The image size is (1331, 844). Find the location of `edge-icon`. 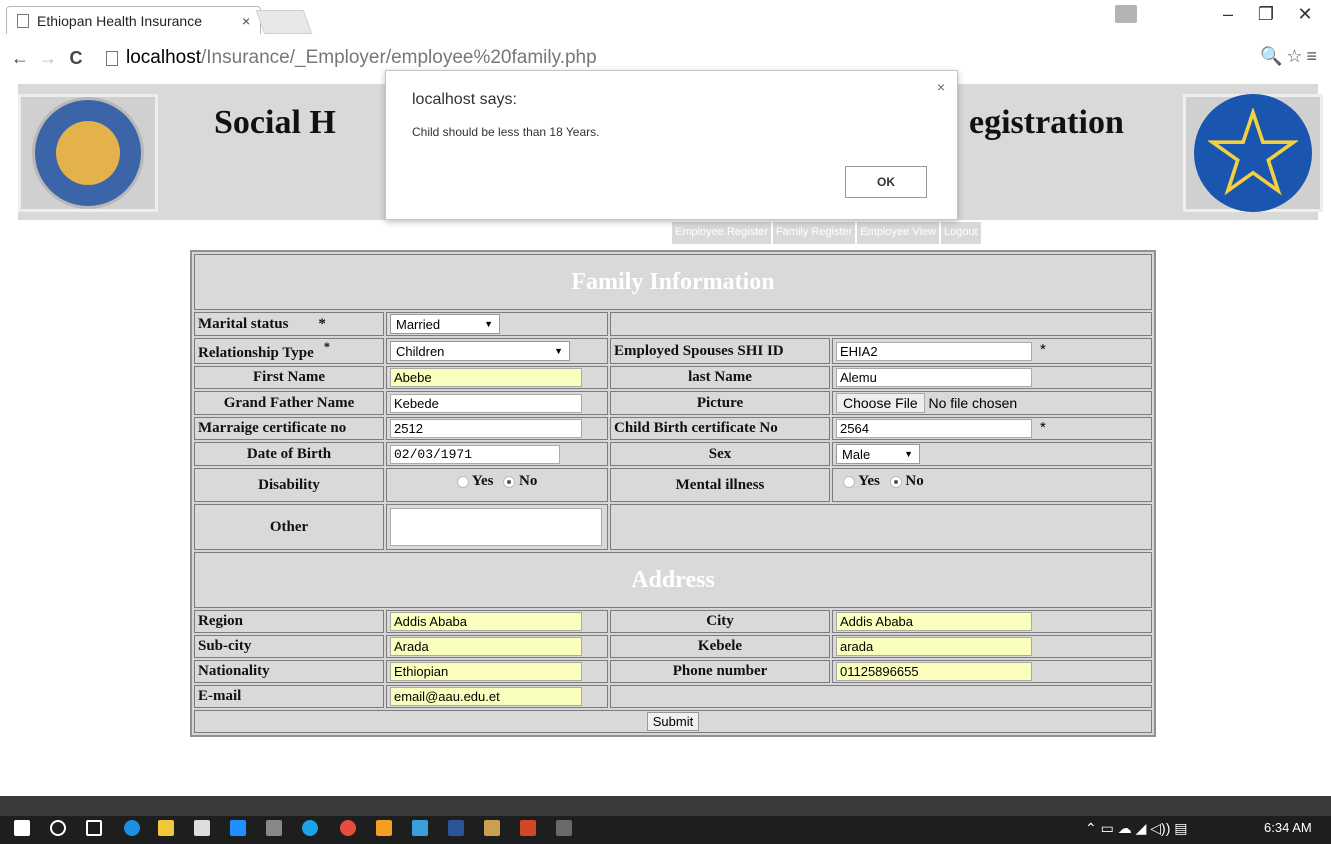

edge-icon is located at coordinates (132, 828).